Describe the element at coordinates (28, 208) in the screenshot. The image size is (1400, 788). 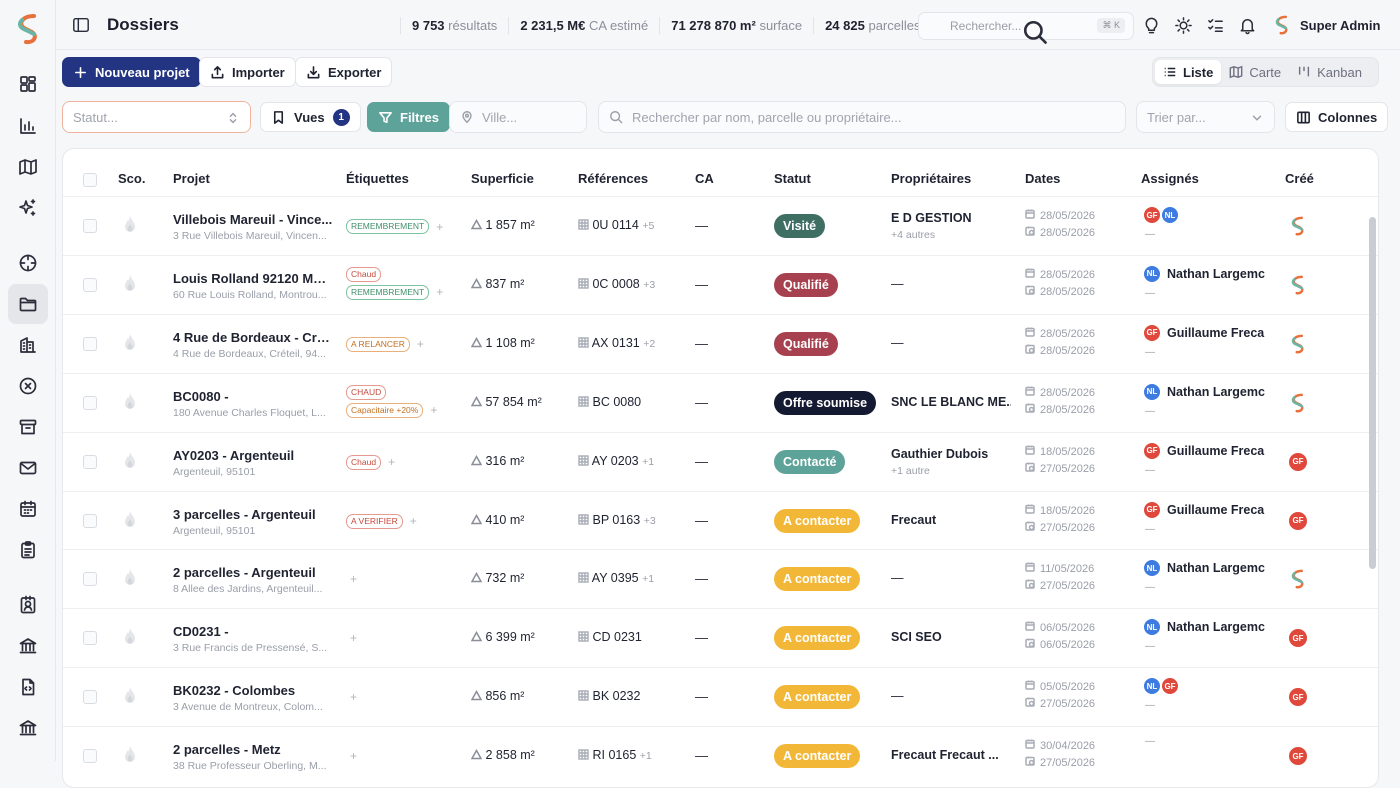
I see `sidebar-item-sparkles` at that location.